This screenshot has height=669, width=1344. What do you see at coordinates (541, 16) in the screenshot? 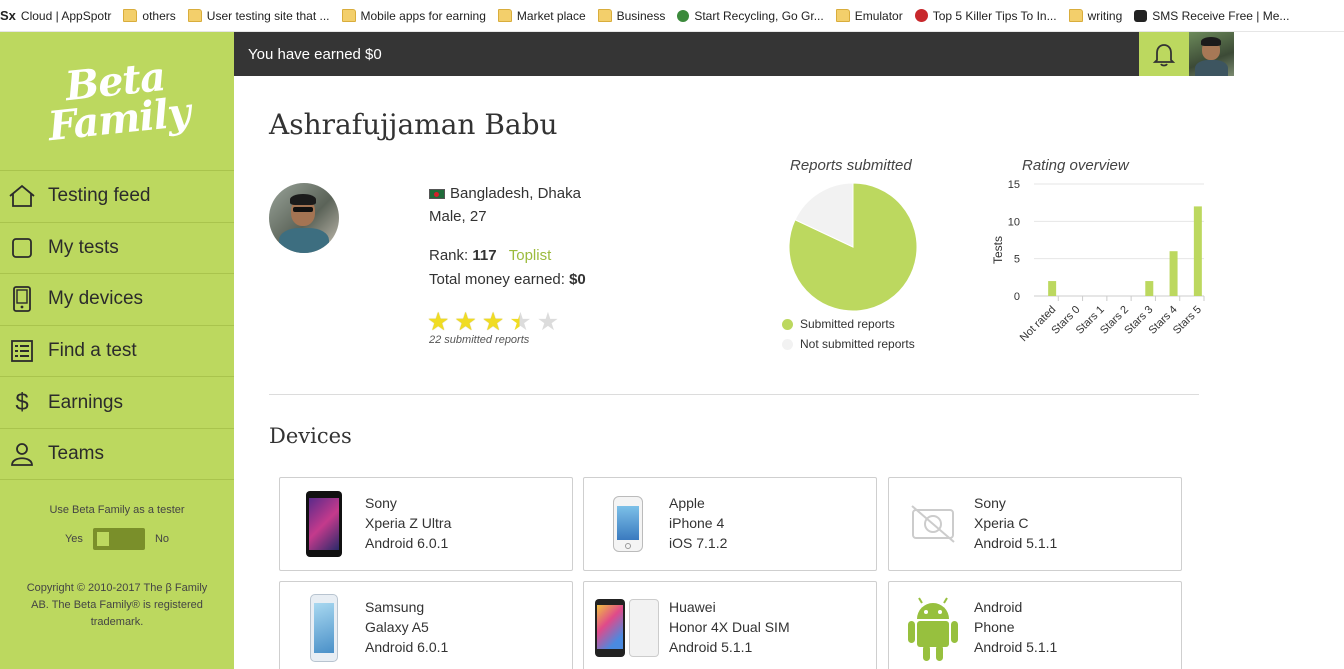
I see `bookmark-market-place: Market place` at bounding box center [541, 16].